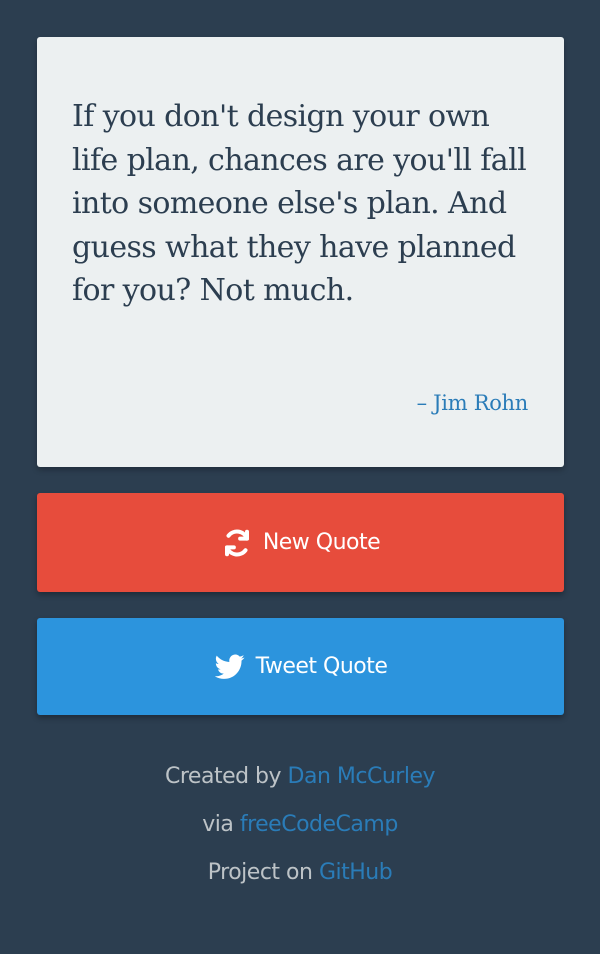 The width and height of the screenshot is (600, 954). I want to click on footer-via-line: via freeCodeCamp, so click(300, 829).